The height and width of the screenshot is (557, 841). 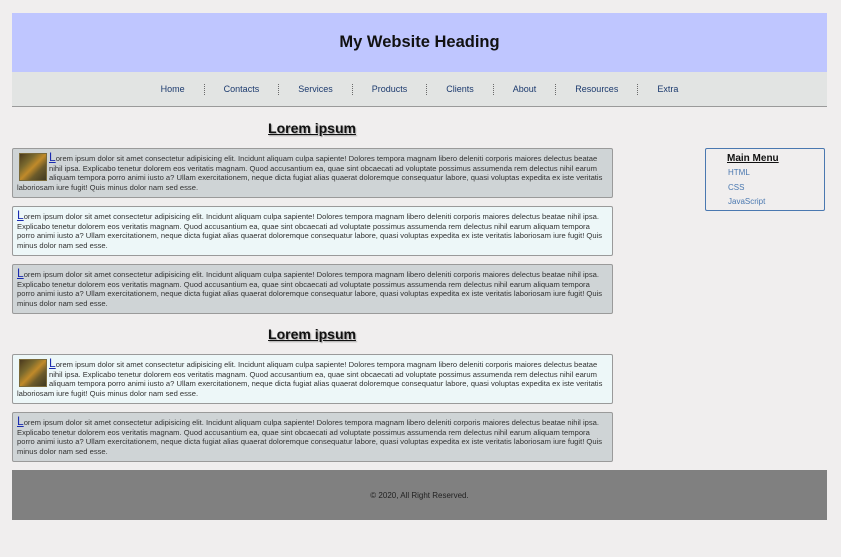 I want to click on nav-clients: Clients, so click(x=460, y=89).